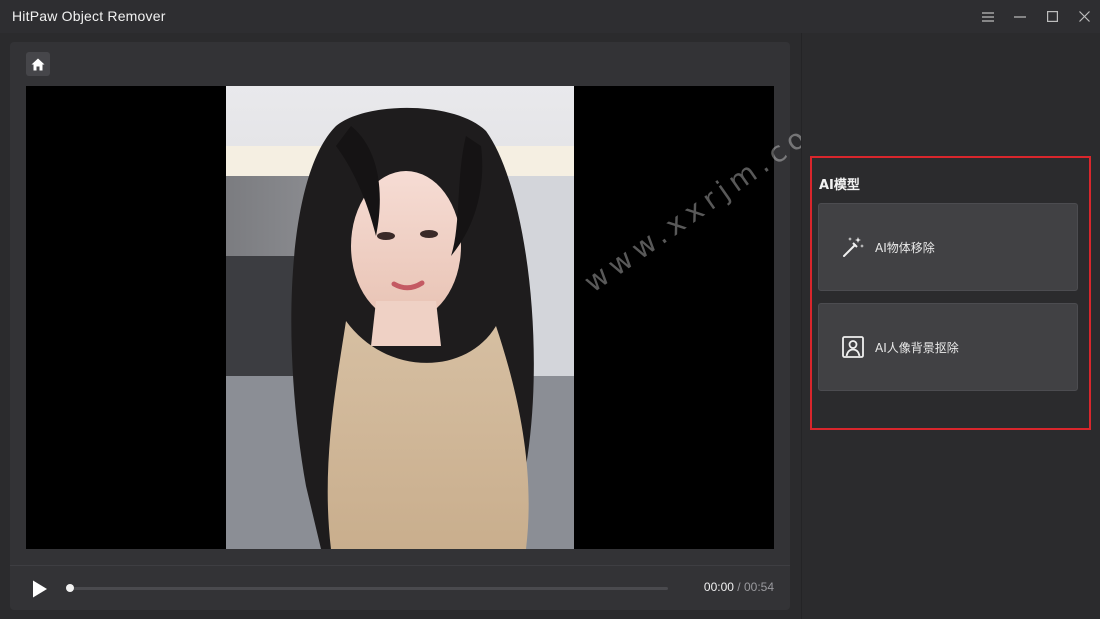 Image resolution: width=1100 pixels, height=619 pixels. I want to click on close-icon, so click(1084, 16).